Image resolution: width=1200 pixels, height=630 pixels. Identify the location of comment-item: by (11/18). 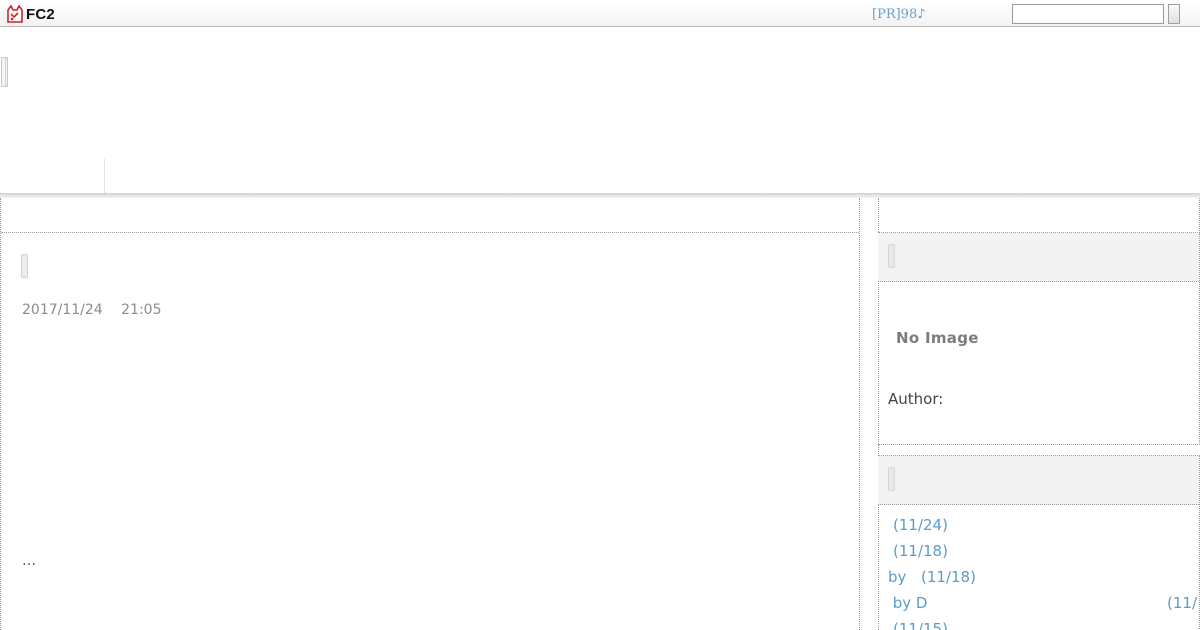
(1039, 581).